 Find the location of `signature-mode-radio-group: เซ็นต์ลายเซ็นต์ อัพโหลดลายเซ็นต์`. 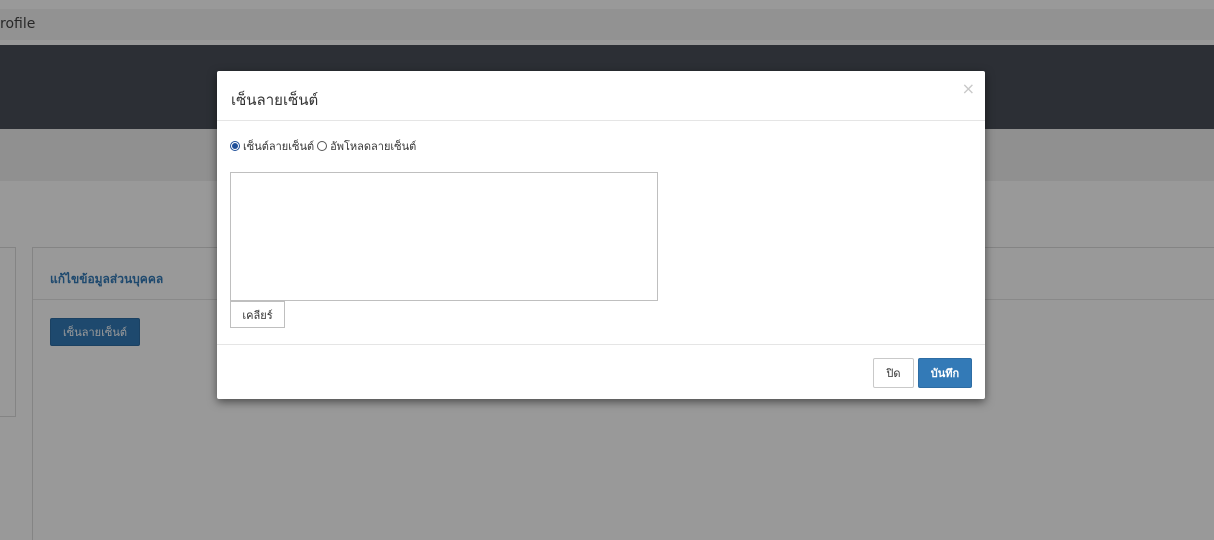

signature-mode-radio-group: เซ็นต์ลายเซ็นต์ อัพโหลดลายเซ็นต์ is located at coordinates (324, 146).